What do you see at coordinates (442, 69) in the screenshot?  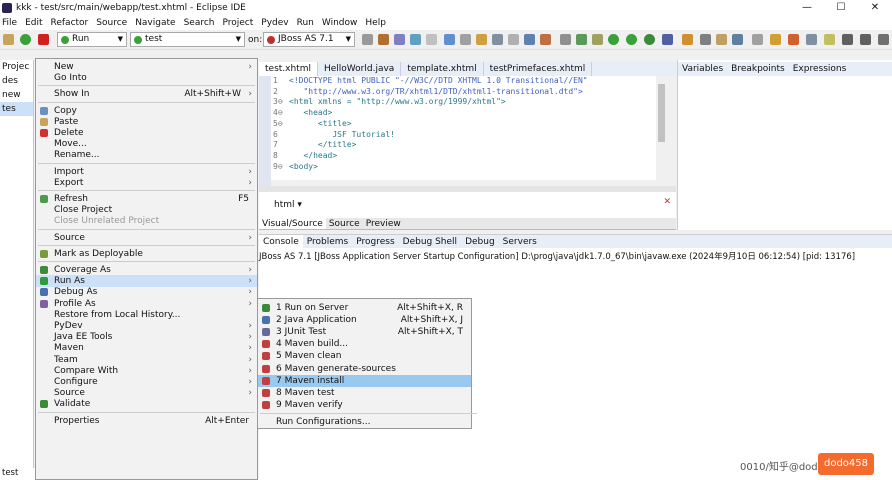 I see `tab-template-xhtml: template.xhtml` at bounding box center [442, 69].